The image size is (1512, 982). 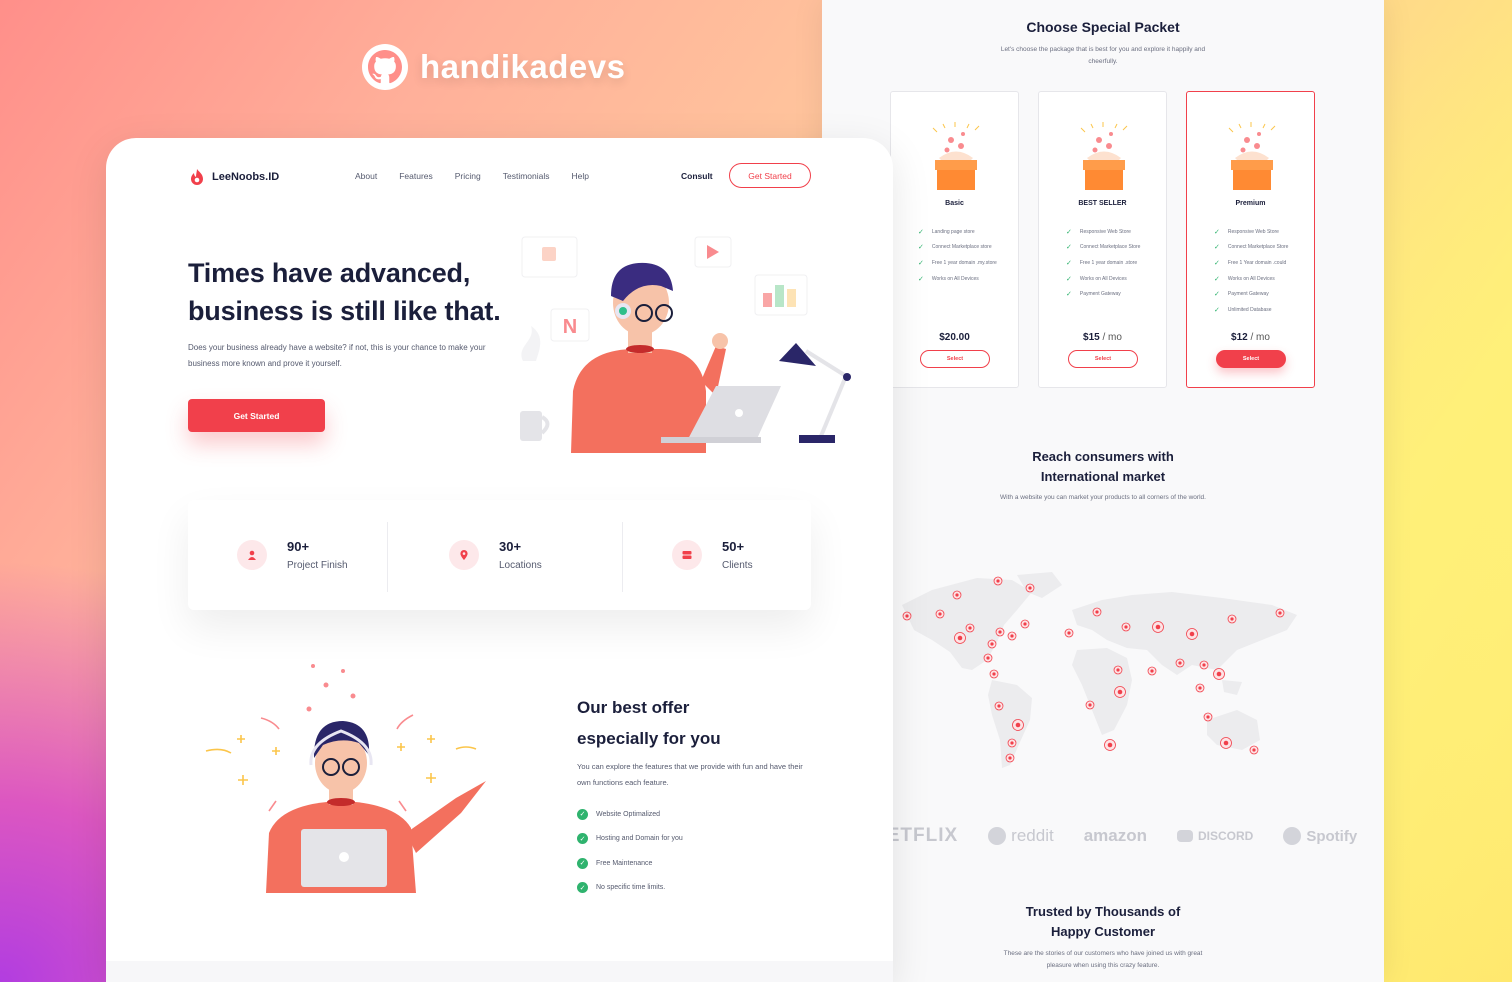 What do you see at coordinates (733, 546) in the screenshot?
I see `stat-value: 50+` at bounding box center [733, 546].